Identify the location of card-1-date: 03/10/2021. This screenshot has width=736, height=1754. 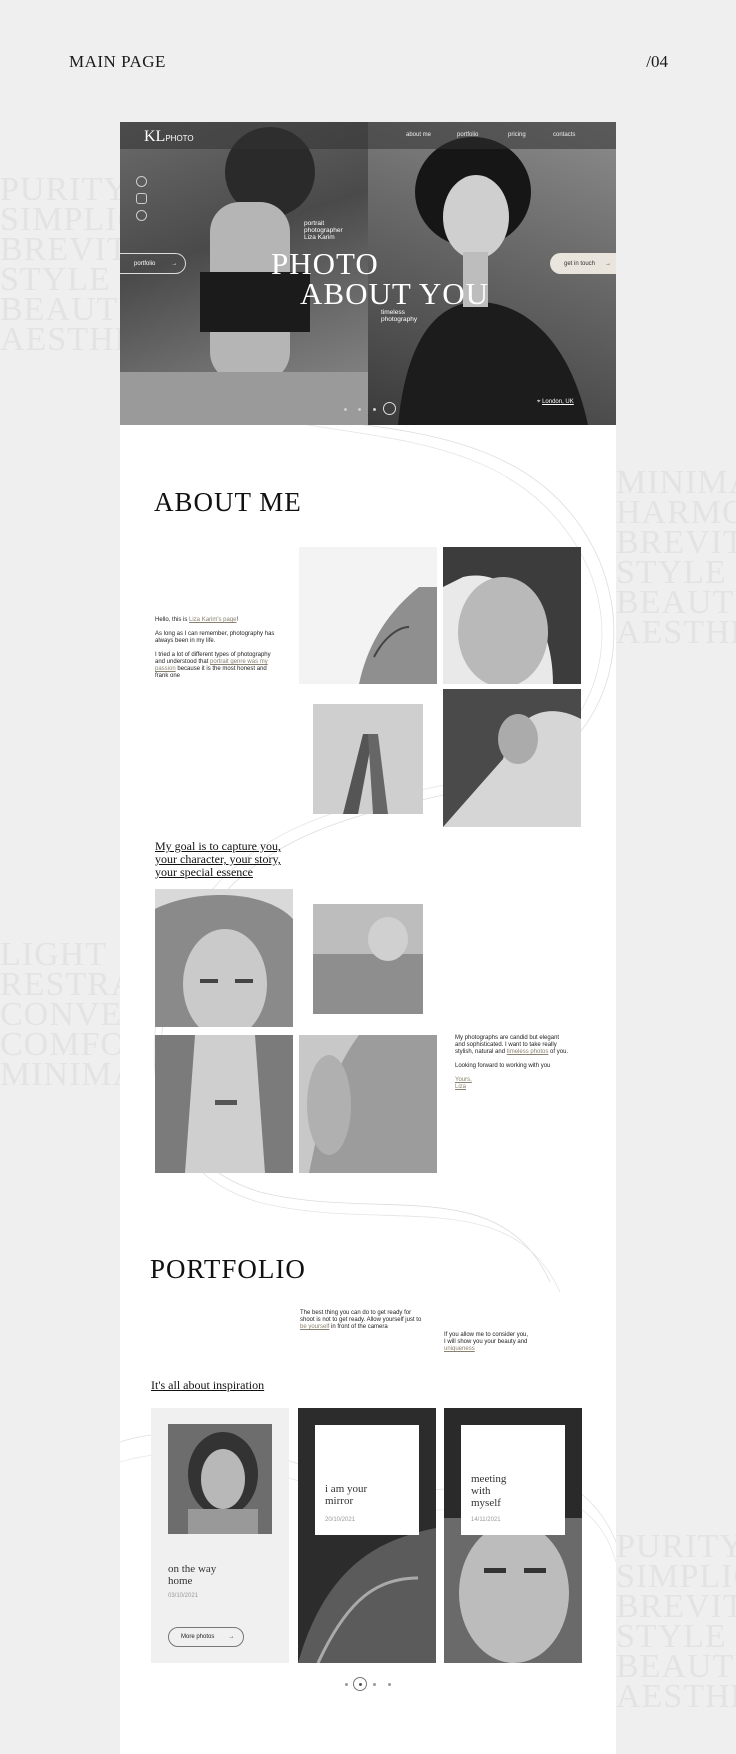
(183, 1596).